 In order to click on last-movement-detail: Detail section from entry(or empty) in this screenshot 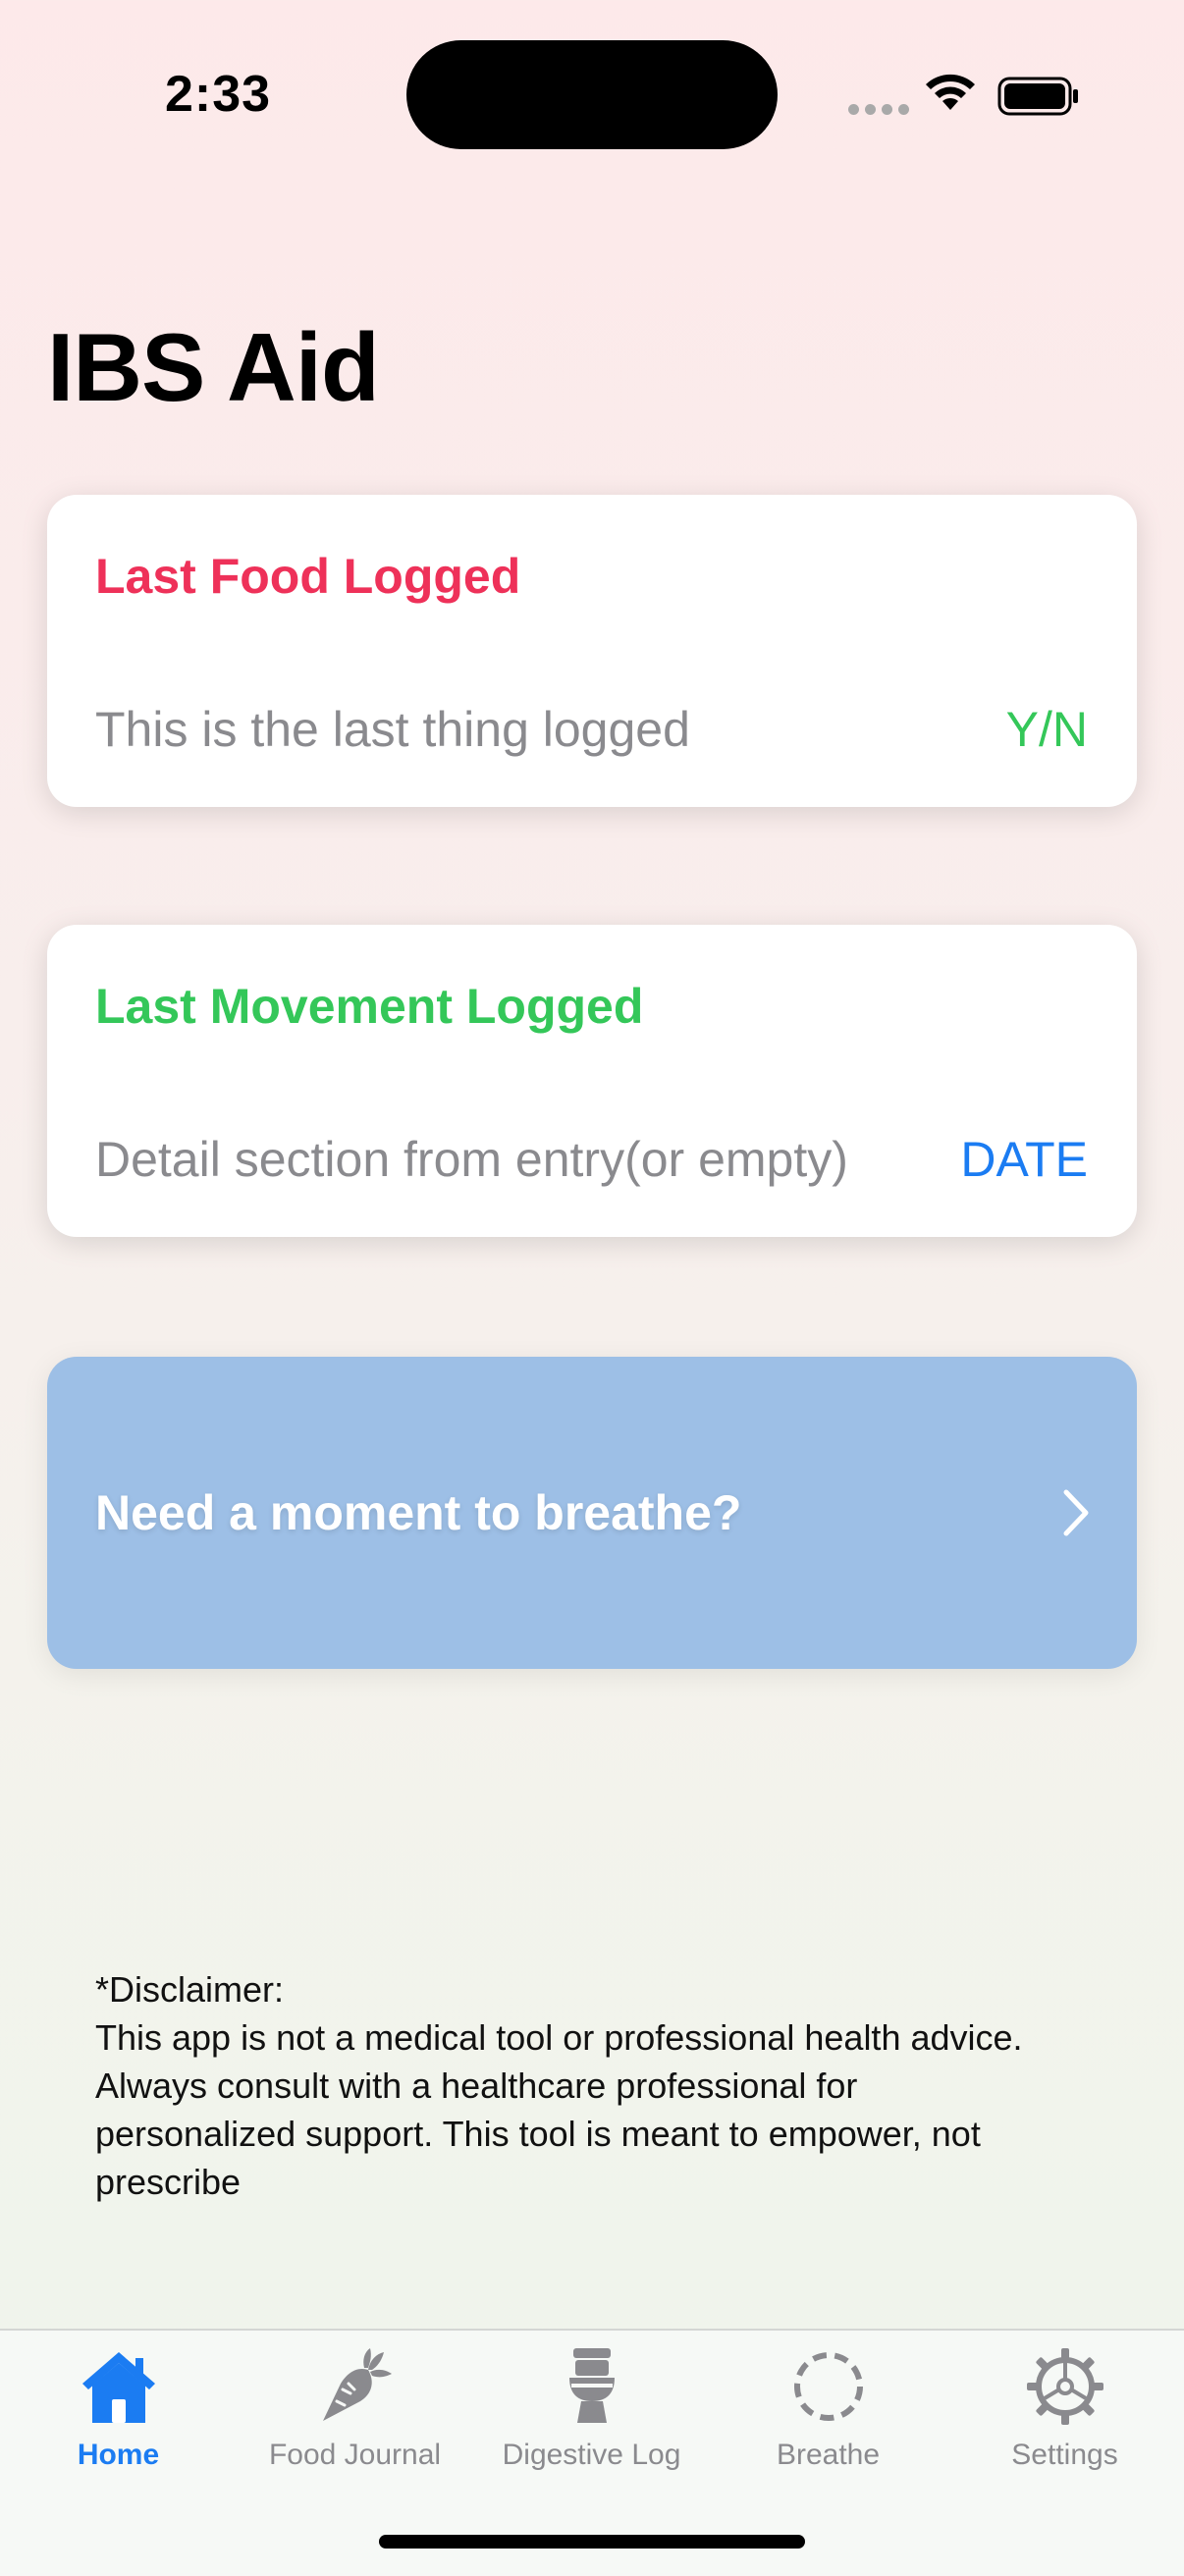, I will do `click(471, 1159)`.